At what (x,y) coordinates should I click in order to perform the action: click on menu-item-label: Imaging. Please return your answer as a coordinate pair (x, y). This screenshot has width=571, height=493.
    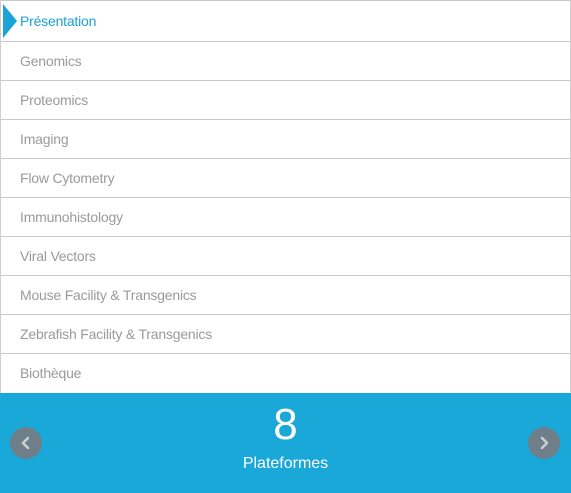
    Looking at the image, I should click on (44, 139).